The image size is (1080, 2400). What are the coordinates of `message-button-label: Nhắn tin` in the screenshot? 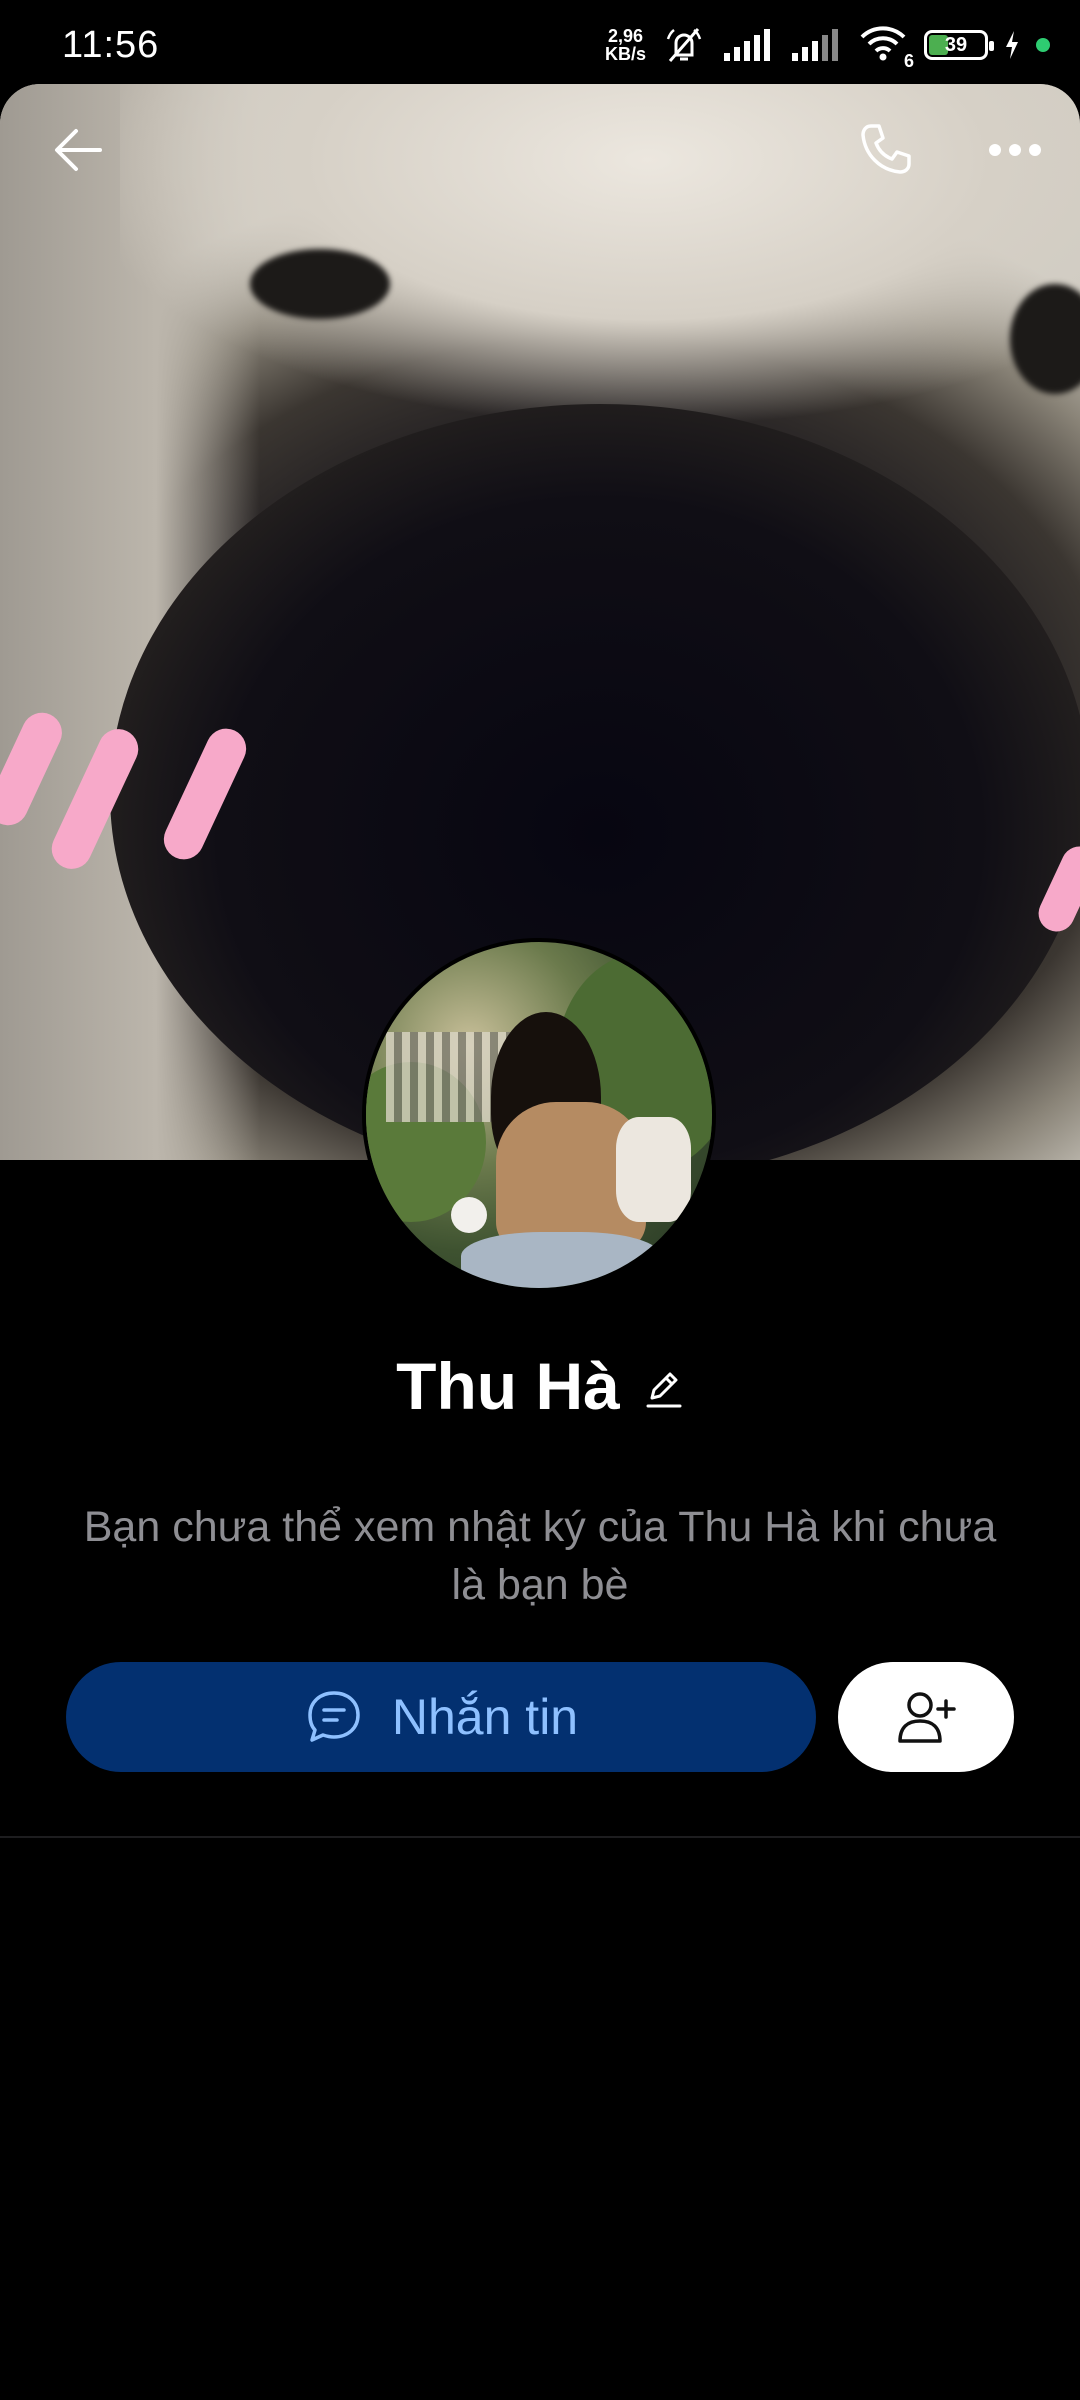 It's located at (485, 1717).